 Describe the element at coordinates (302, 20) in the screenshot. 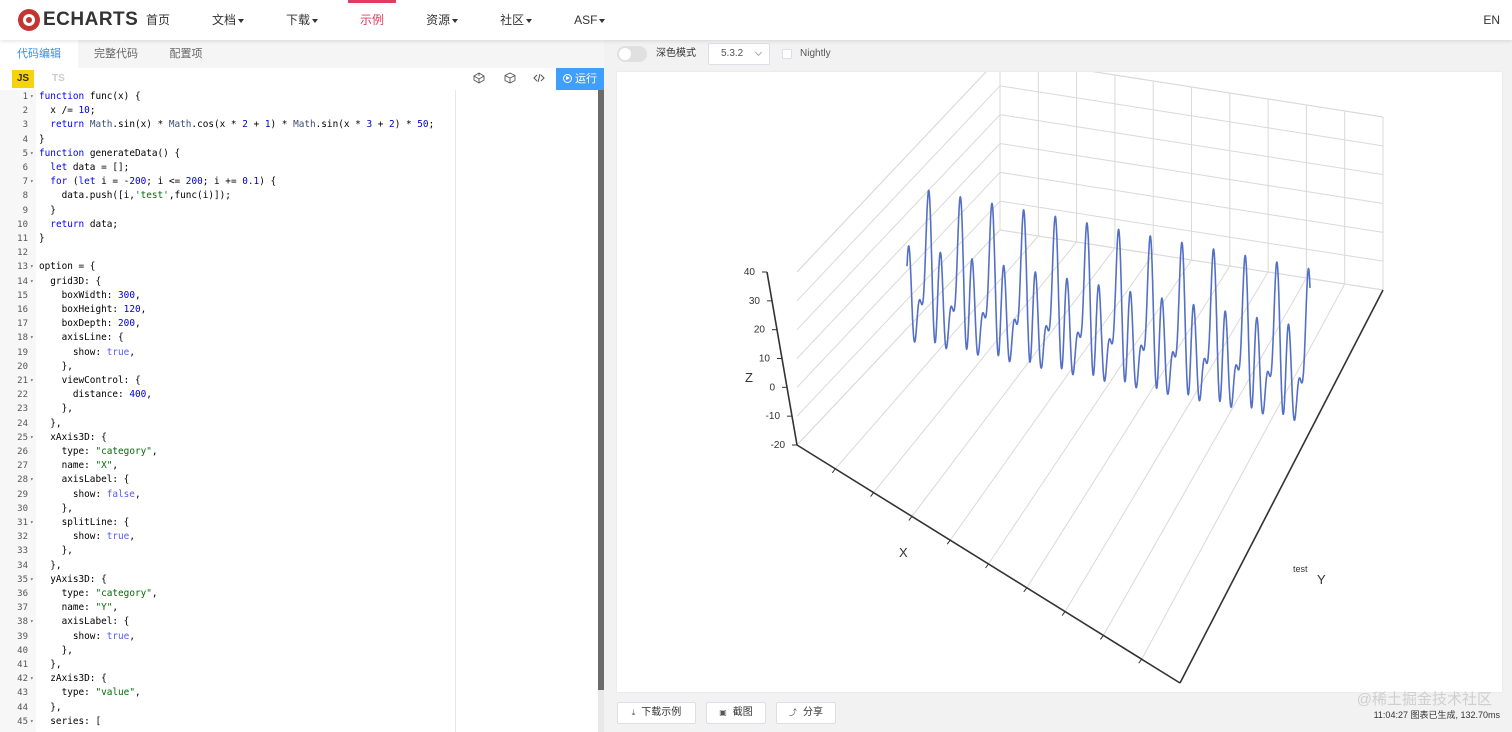

I see `nav-item-2: 下载` at that location.